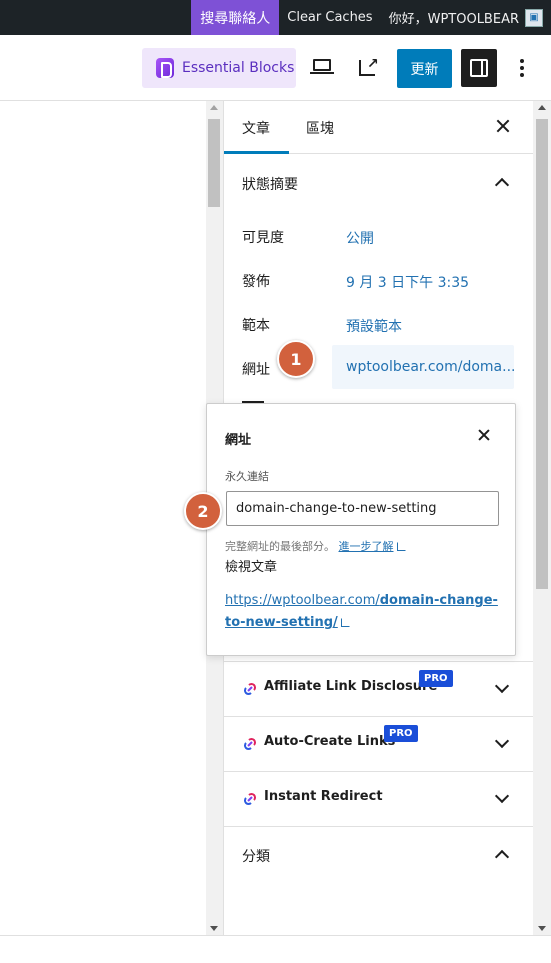 The height and width of the screenshot is (963, 551). What do you see at coordinates (479, 68) in the screenshot?
I see `settings-sidebar-toggle-icon` at bounding box center [479, 68].